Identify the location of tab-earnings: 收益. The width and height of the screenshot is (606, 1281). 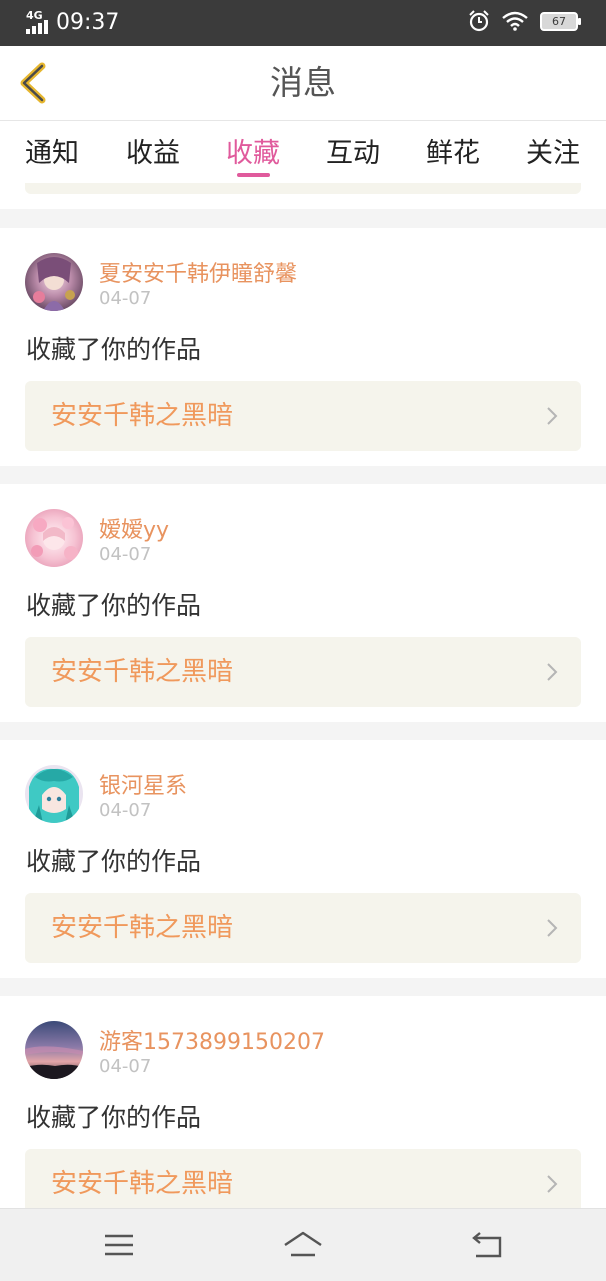
(153, 150).